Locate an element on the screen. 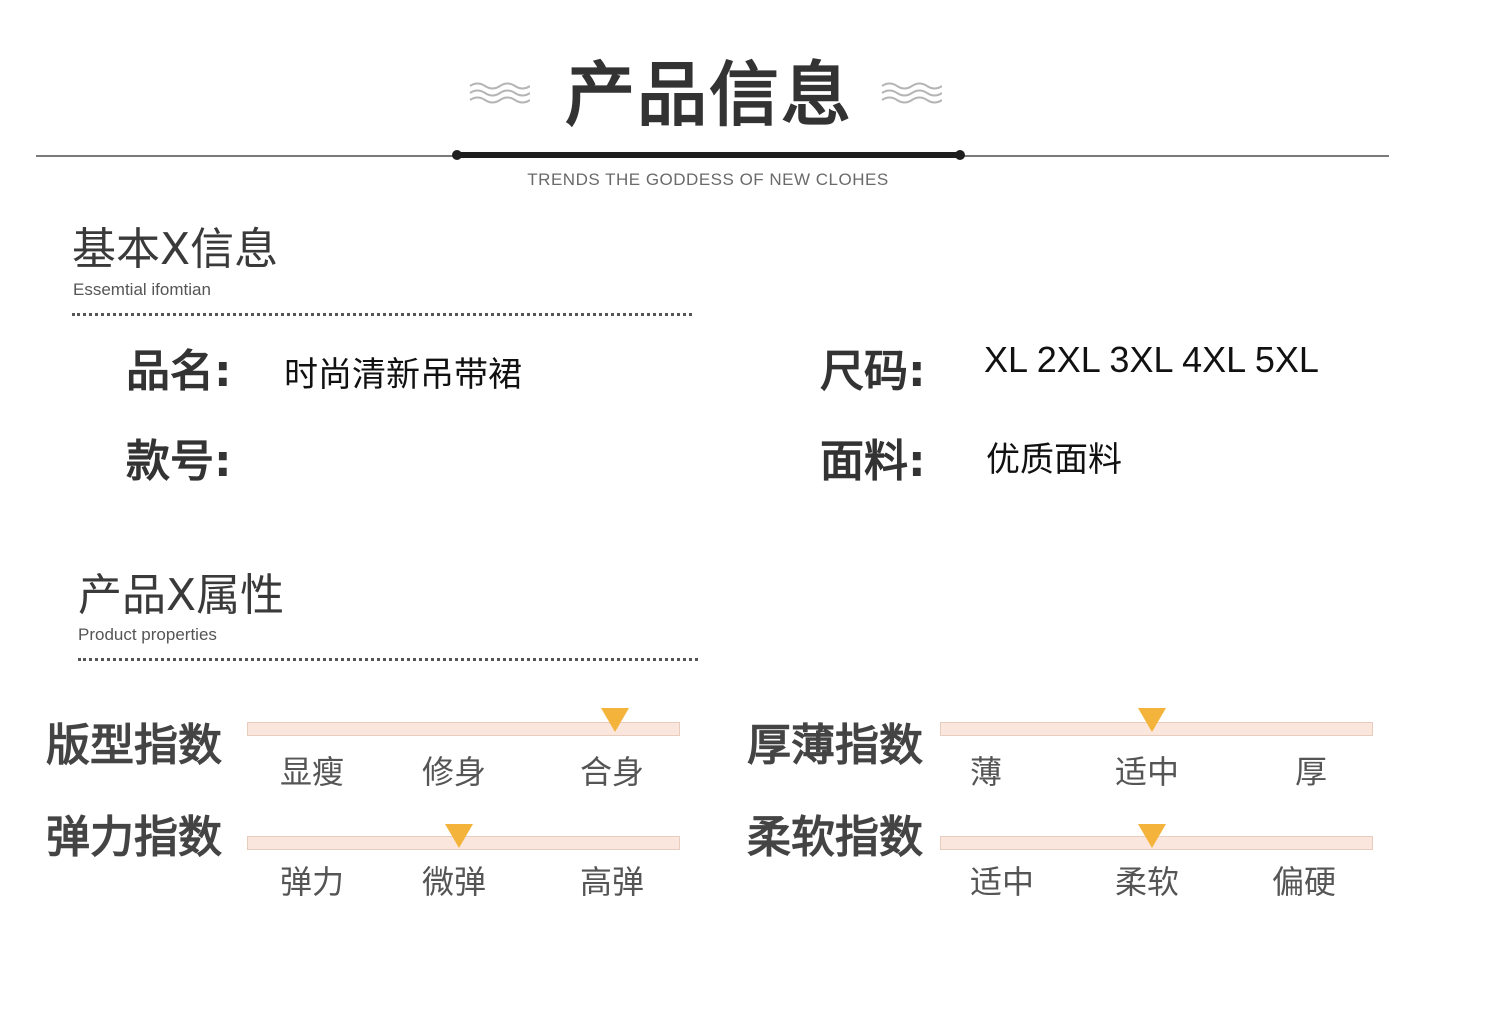 The width and height of the screenshot is (1500, 1035). properties-subheading: Product properties is located at coordinates (147, 634).